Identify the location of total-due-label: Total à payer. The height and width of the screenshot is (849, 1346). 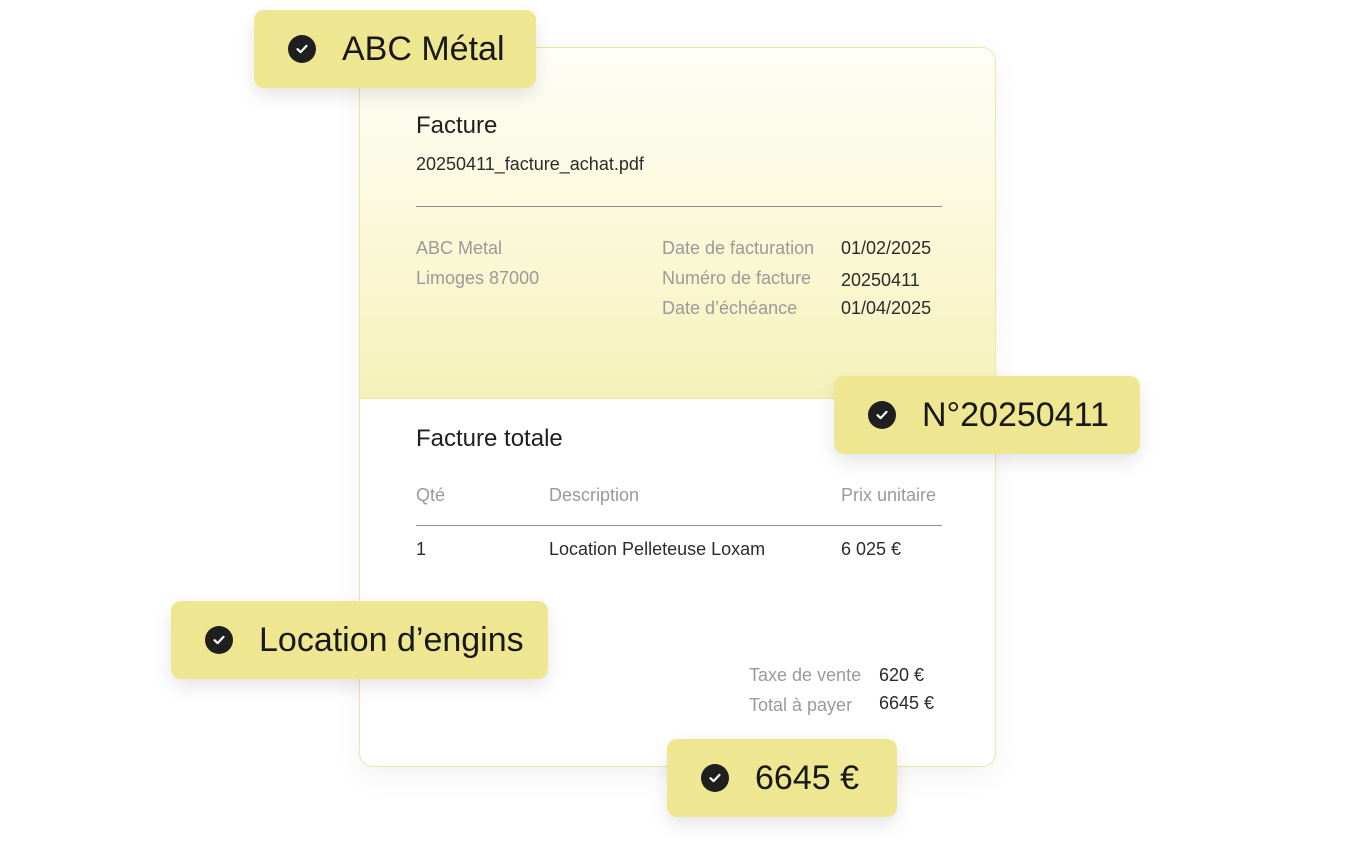
(801, 705).